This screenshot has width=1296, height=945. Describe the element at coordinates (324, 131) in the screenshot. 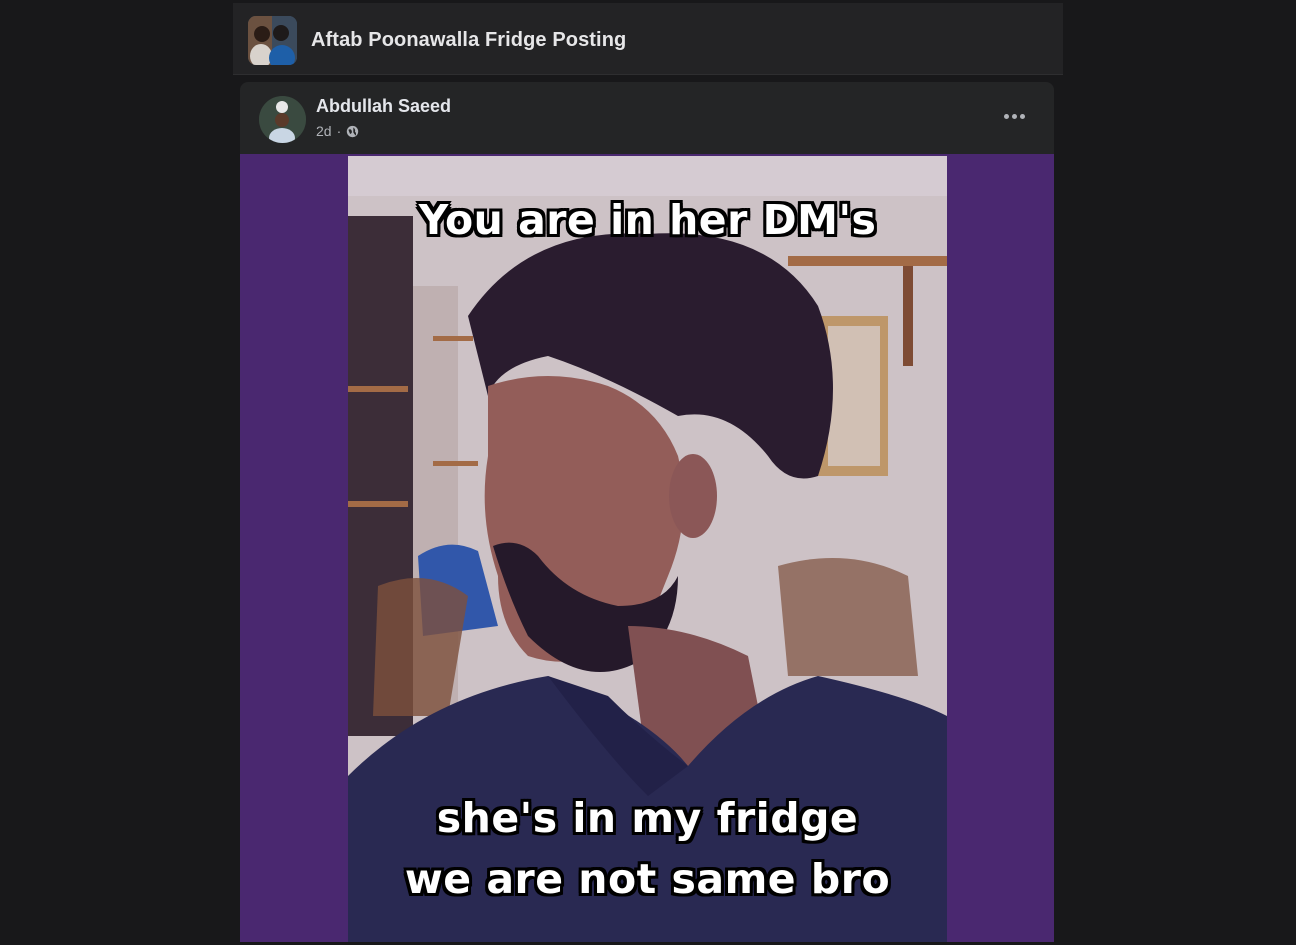

I see `post-timestamp: 2d` at that location.